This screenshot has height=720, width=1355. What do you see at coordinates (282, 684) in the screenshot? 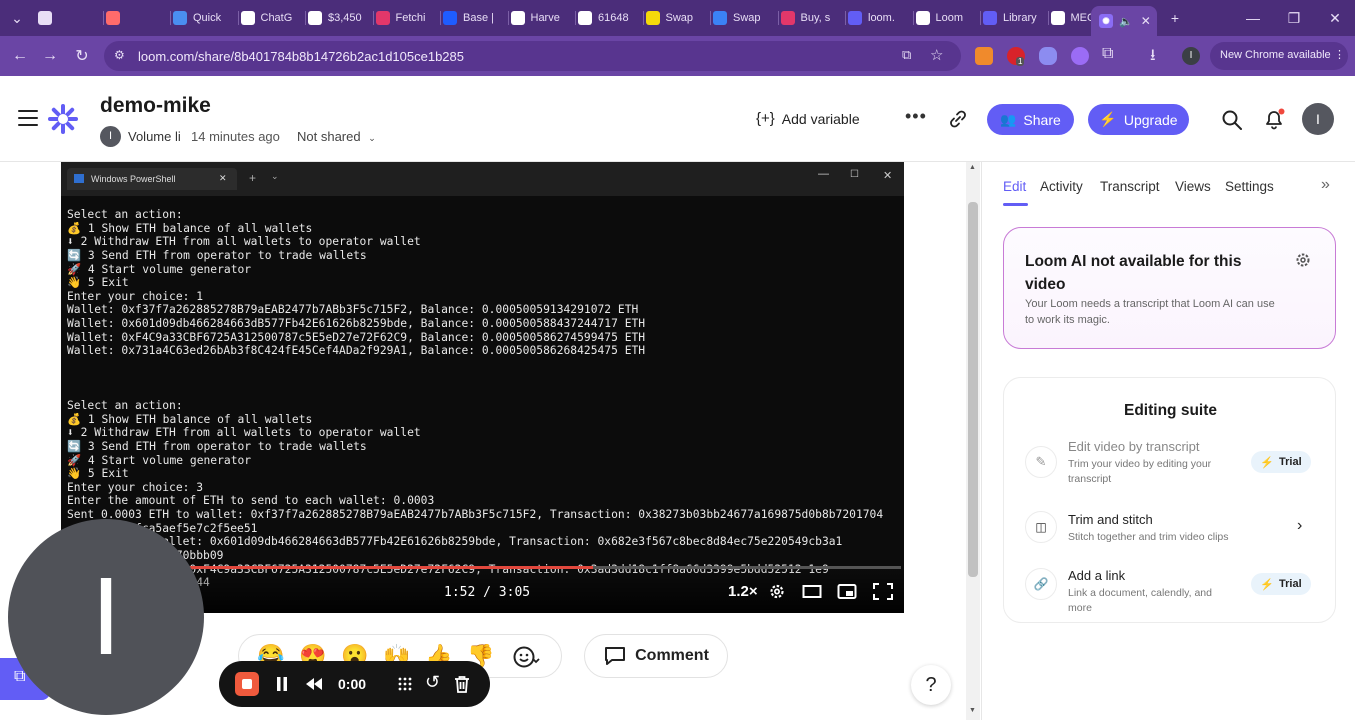
I see `pause-icon` at bounding box center [282, 684].